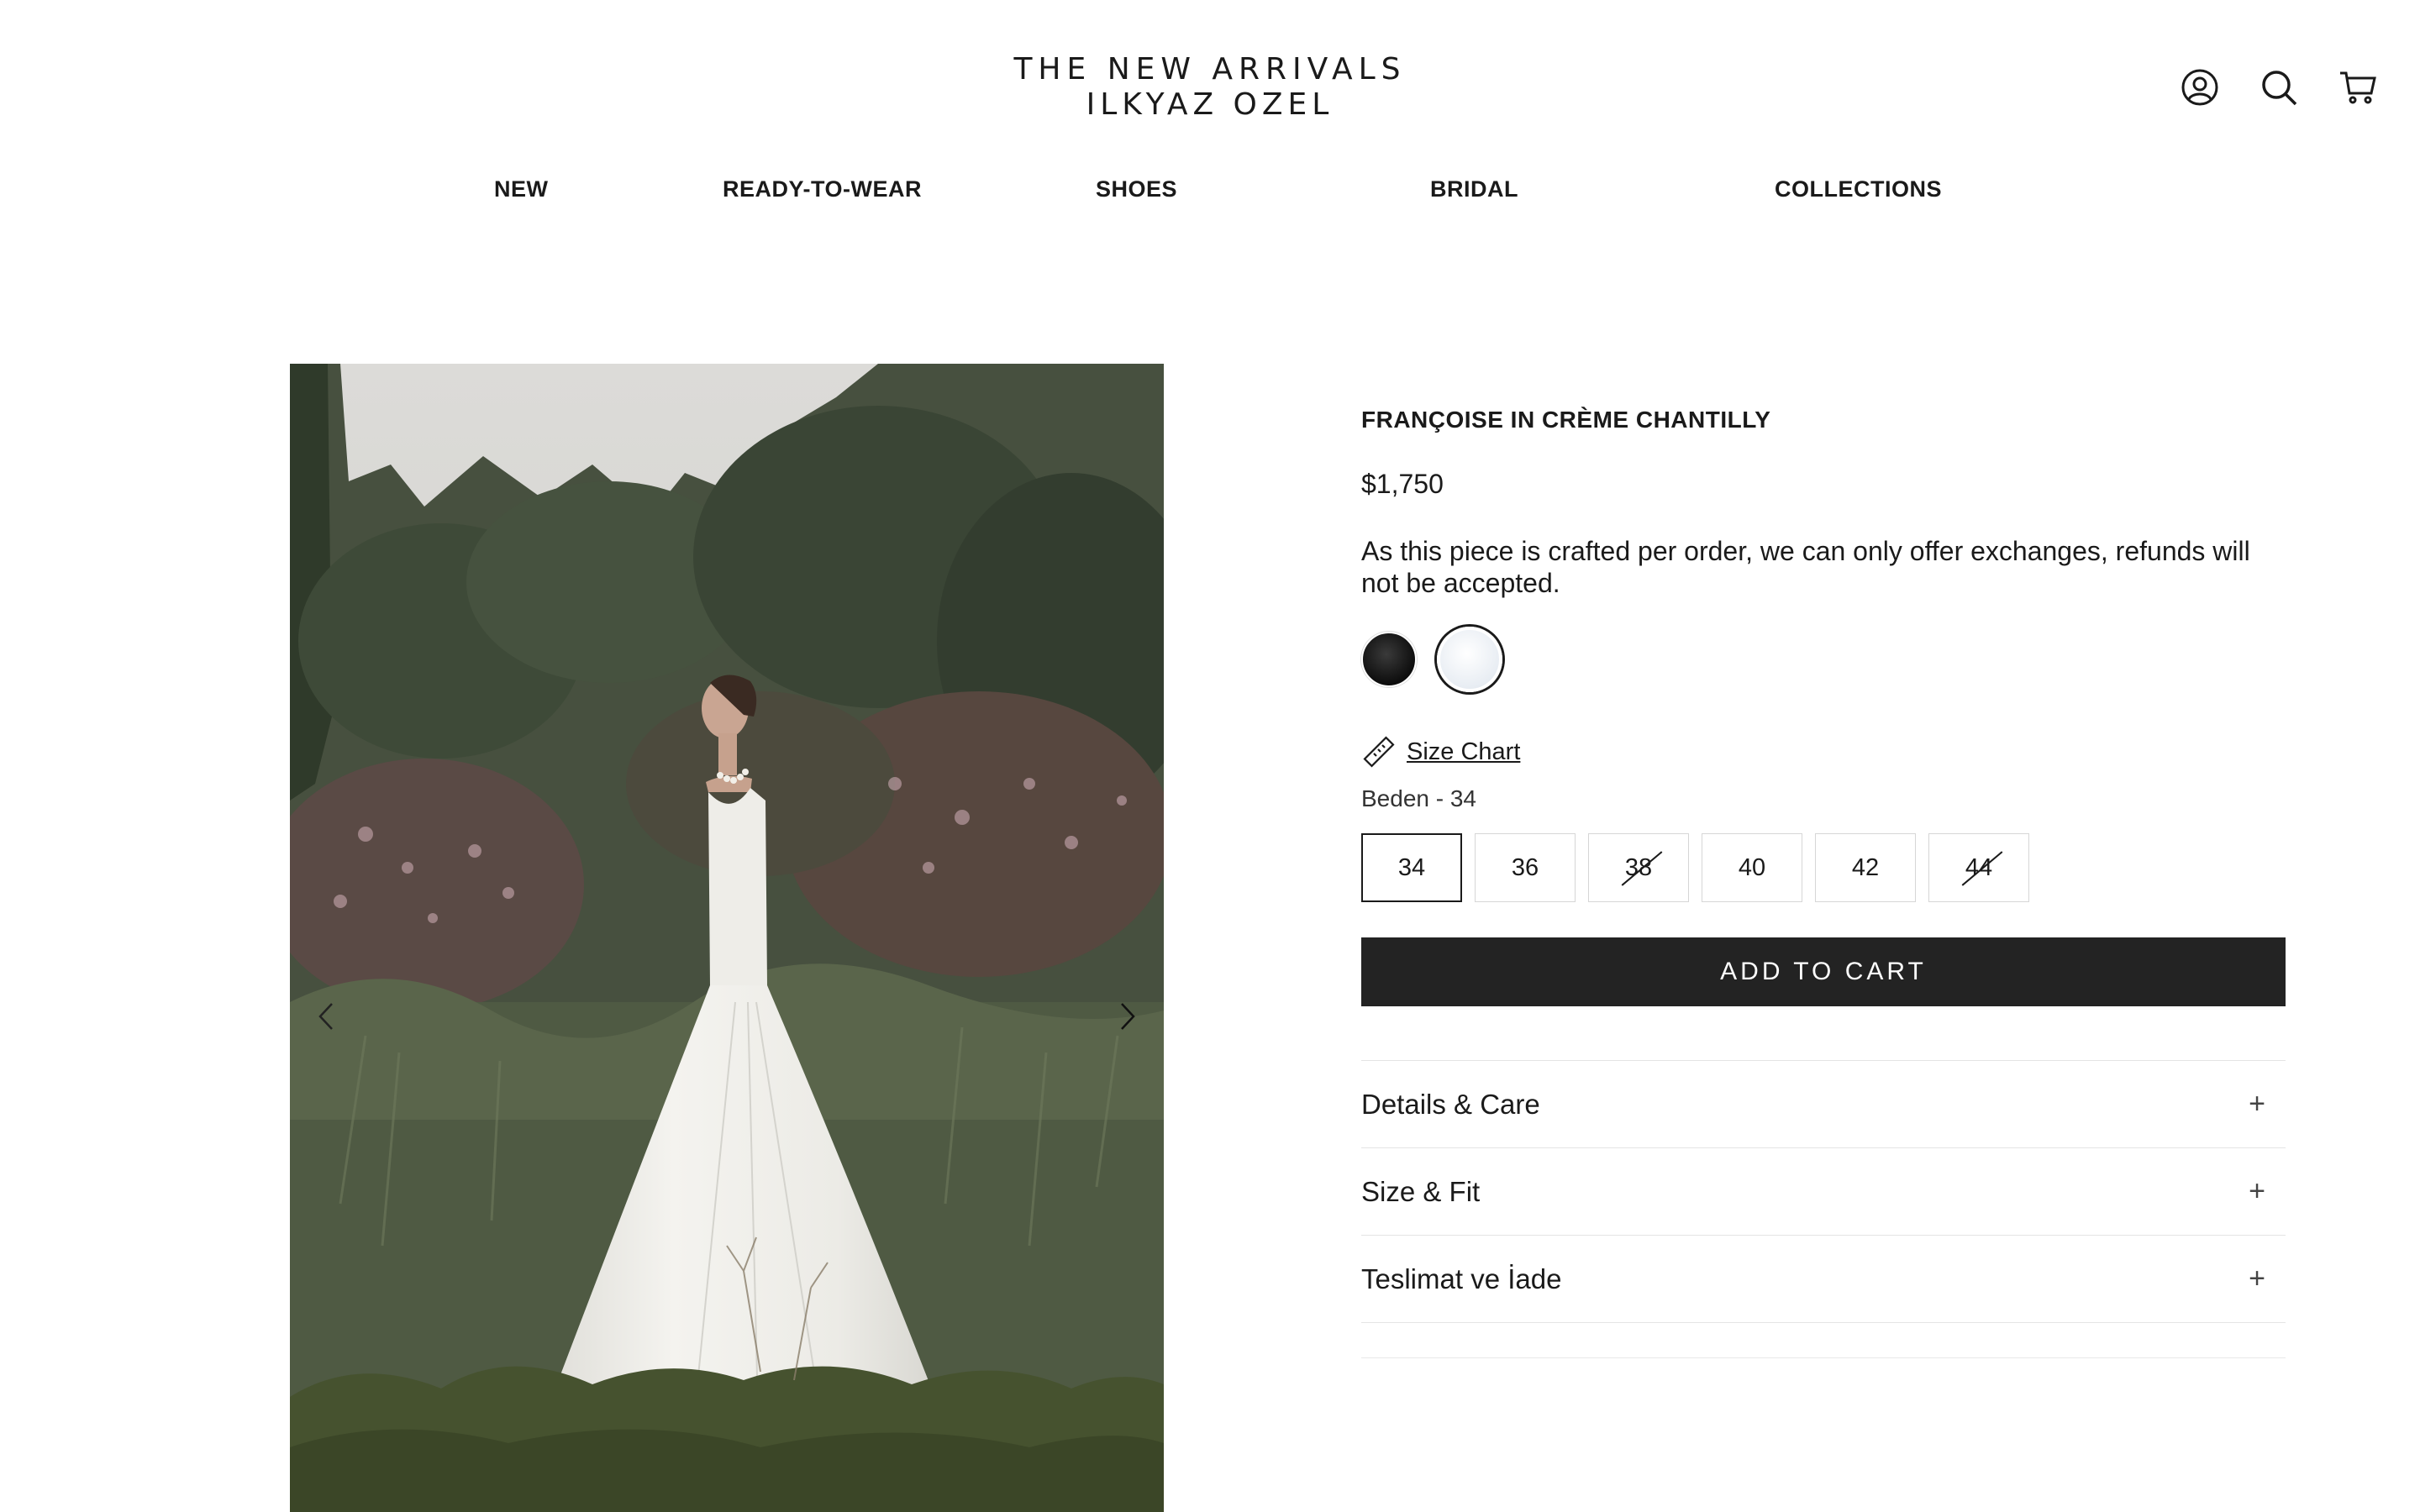 This screenshot has width=2420, height=1512. I want to click on accordion-label: Teslimat ve İade, so click(1462, 1278).